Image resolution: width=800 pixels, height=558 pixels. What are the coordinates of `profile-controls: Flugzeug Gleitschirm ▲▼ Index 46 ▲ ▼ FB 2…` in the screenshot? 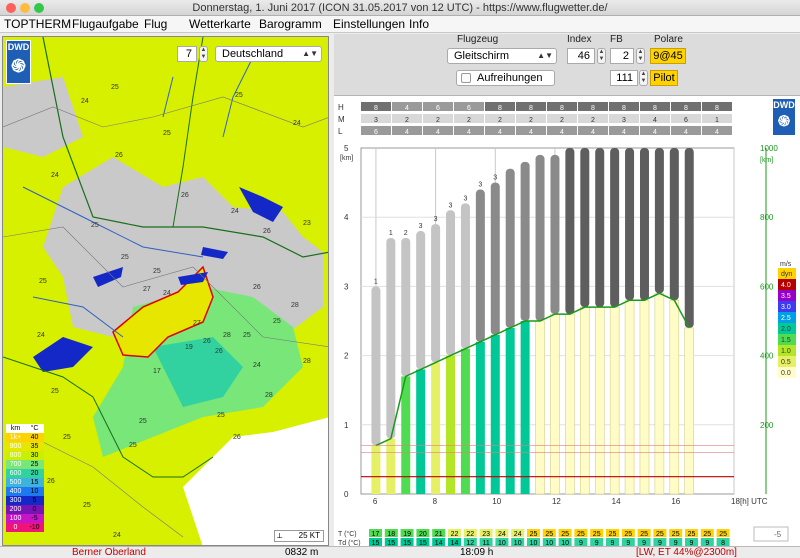 It's located at (567, 65).